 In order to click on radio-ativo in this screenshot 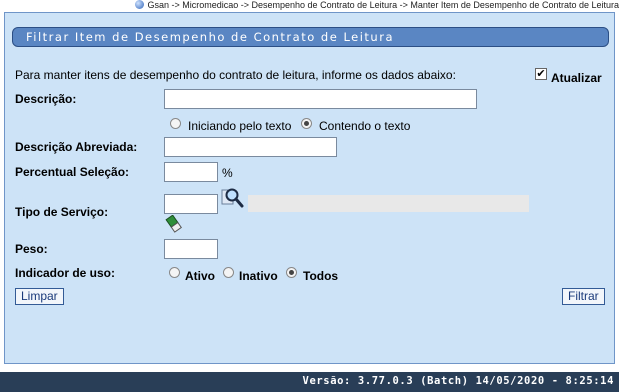, I will do `click(174, 272)`.